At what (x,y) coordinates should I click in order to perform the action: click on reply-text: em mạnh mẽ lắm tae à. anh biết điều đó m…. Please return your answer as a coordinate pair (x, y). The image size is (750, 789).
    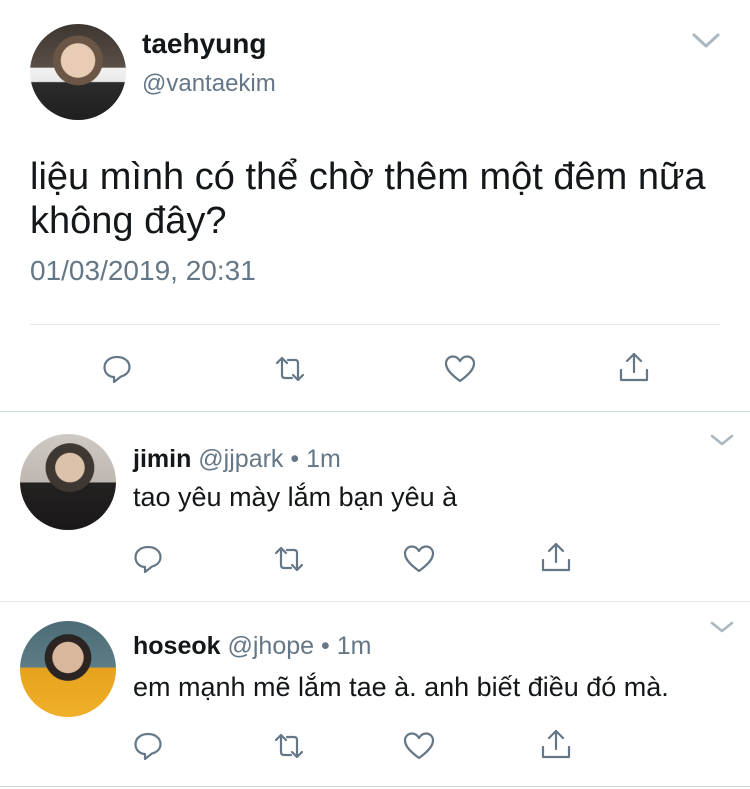
    Looking at the image, I should click on (401, 687).